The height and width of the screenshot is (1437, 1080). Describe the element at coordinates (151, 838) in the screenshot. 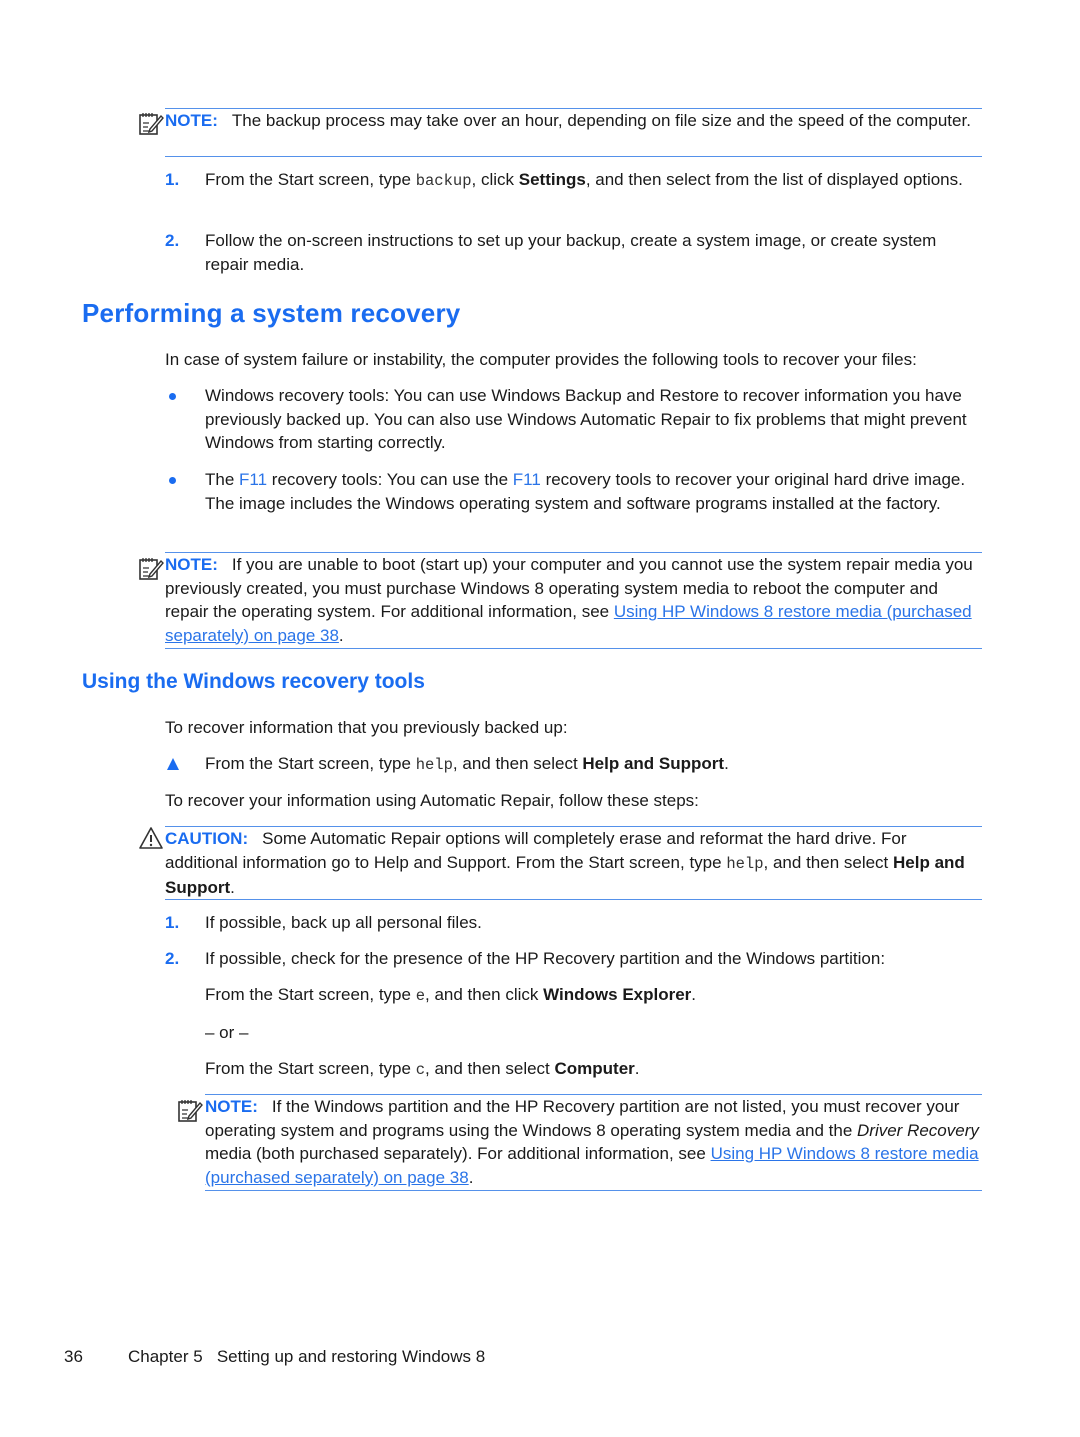

I see `caution-icon` at that location.